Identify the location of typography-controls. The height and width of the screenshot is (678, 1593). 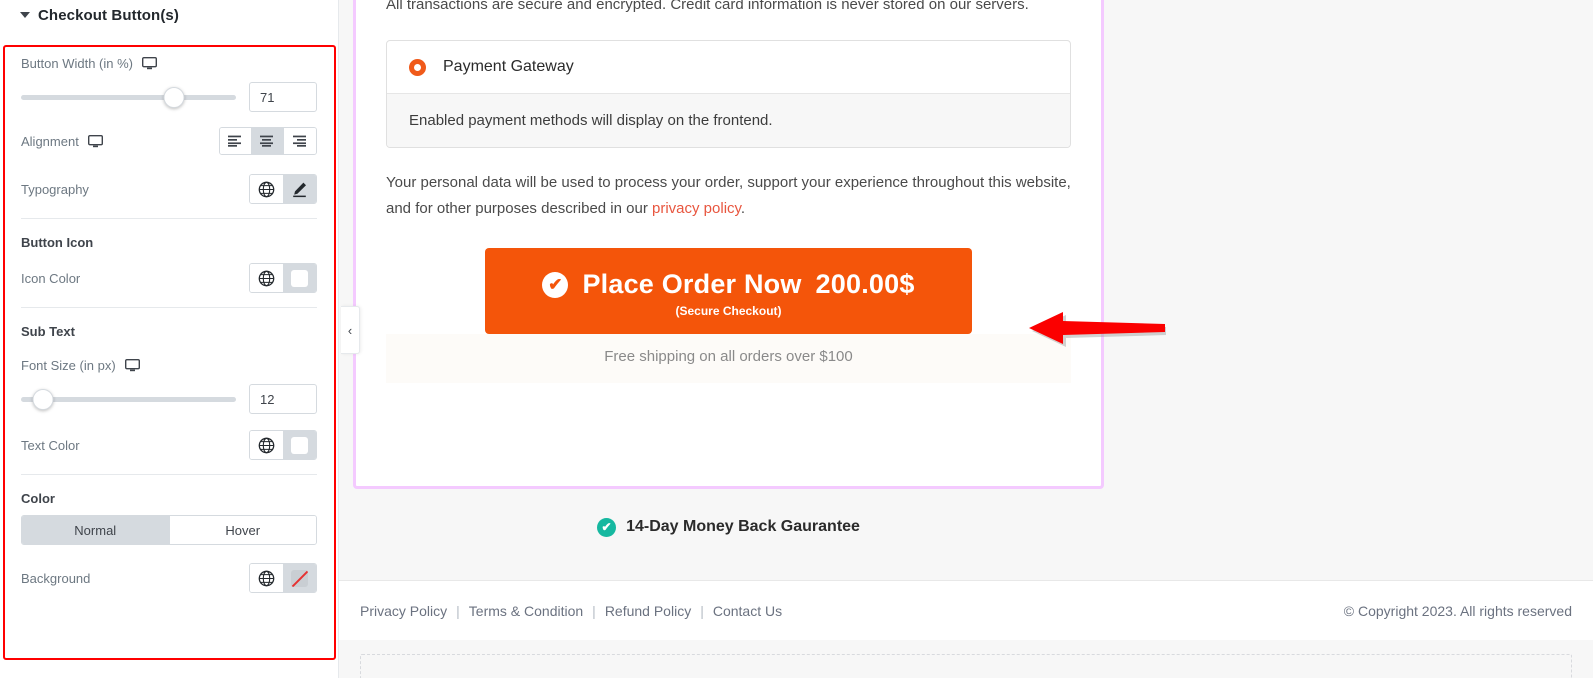
(283, 189).